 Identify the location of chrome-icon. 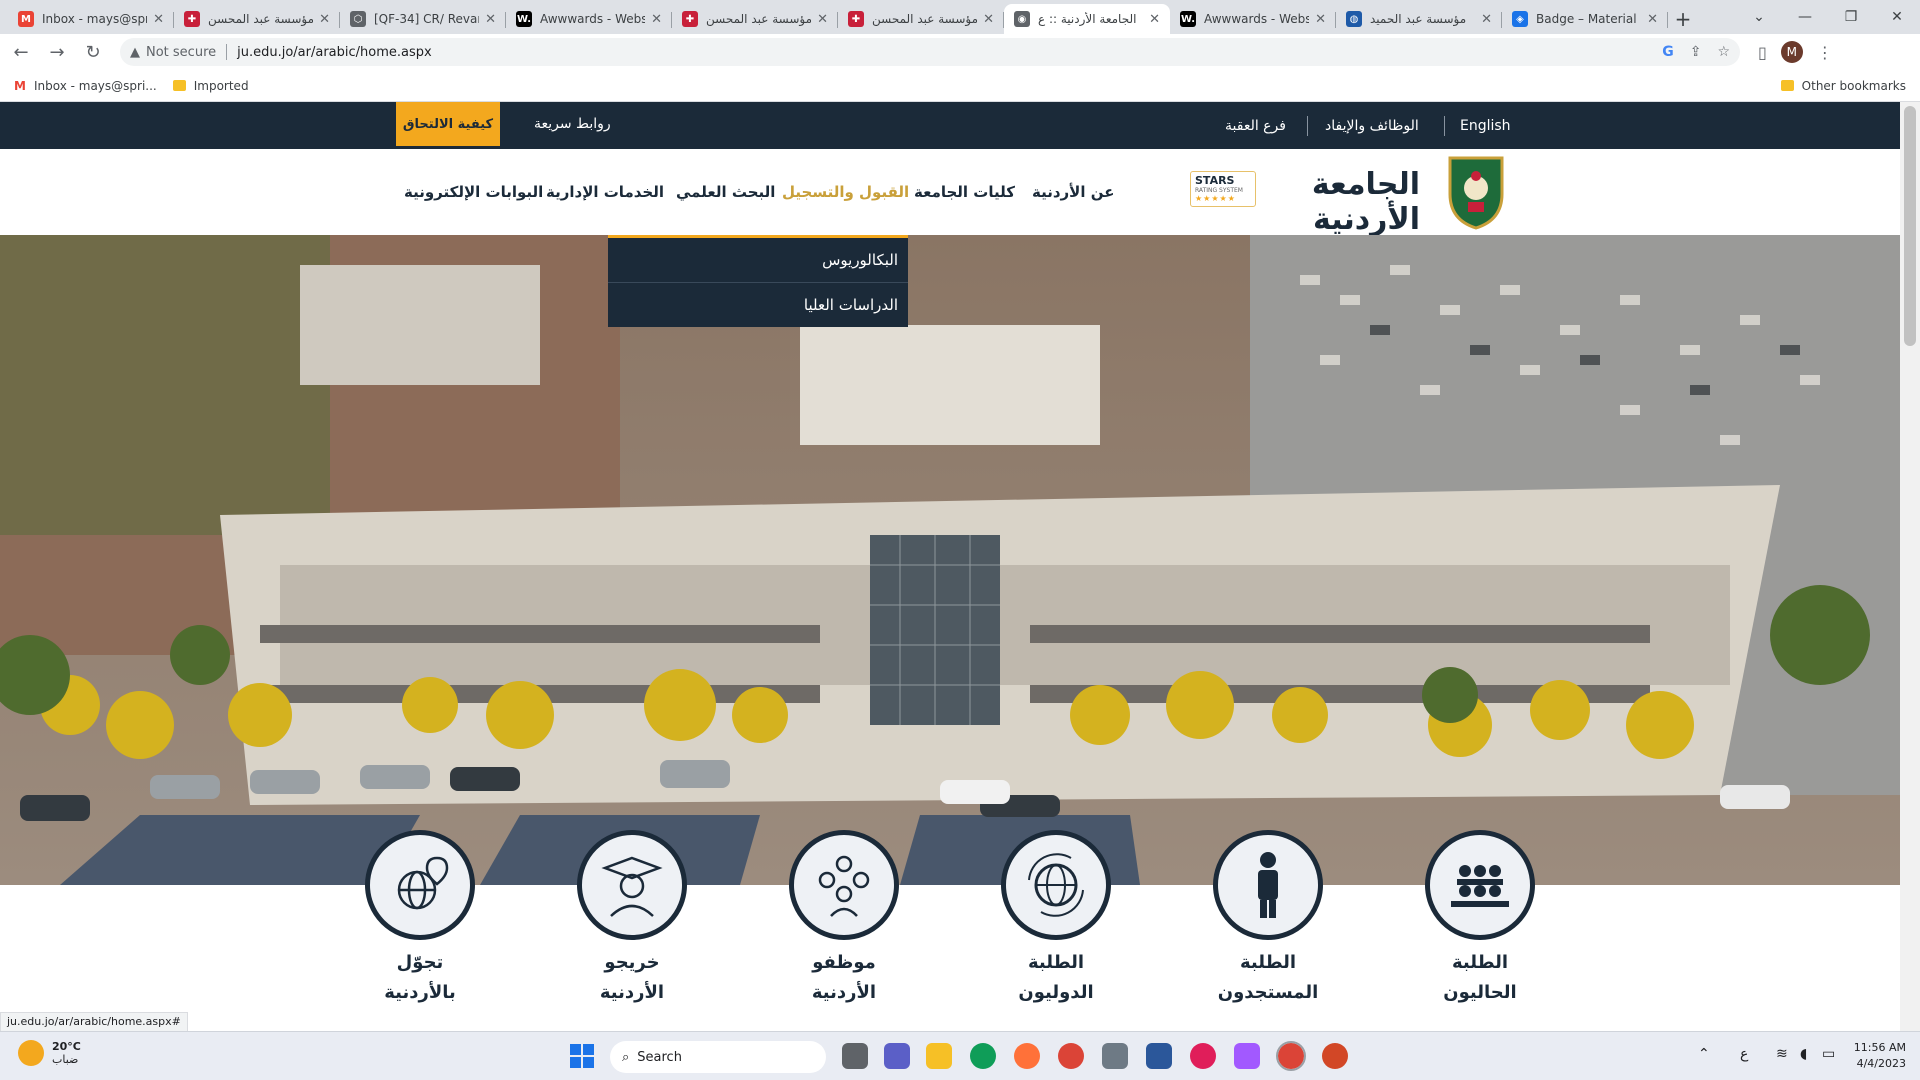
(1071, 1056).